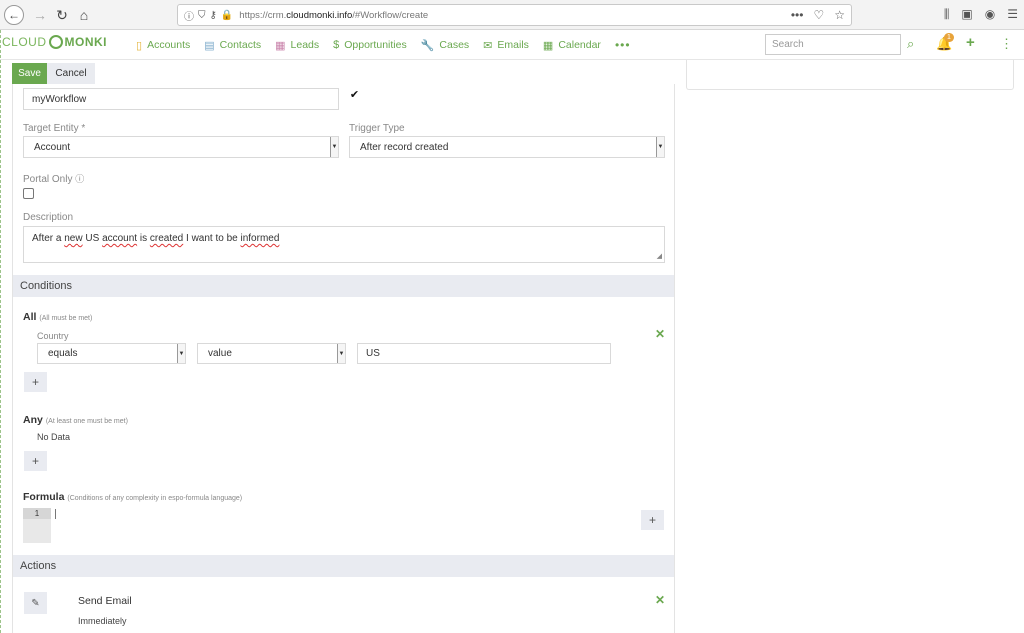 This screenshot has width=1024, height=633. What do you see at coordinates (189, 15) in the screenshot?
I see `info-icon: ⓘ` at bounding box center [189, 15].